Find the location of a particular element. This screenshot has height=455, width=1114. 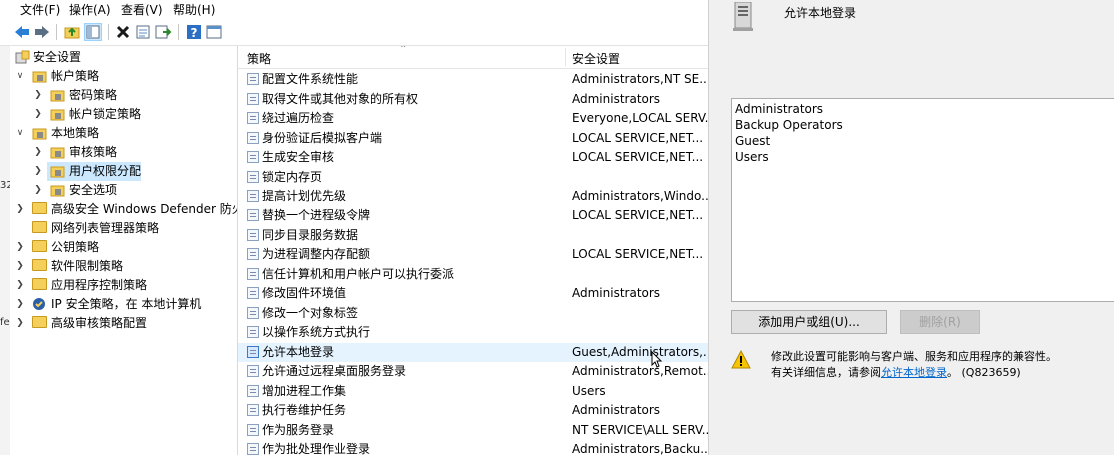

tree-item-password-policy: ❯ 密码策略 is located at coordinates (123, 95).